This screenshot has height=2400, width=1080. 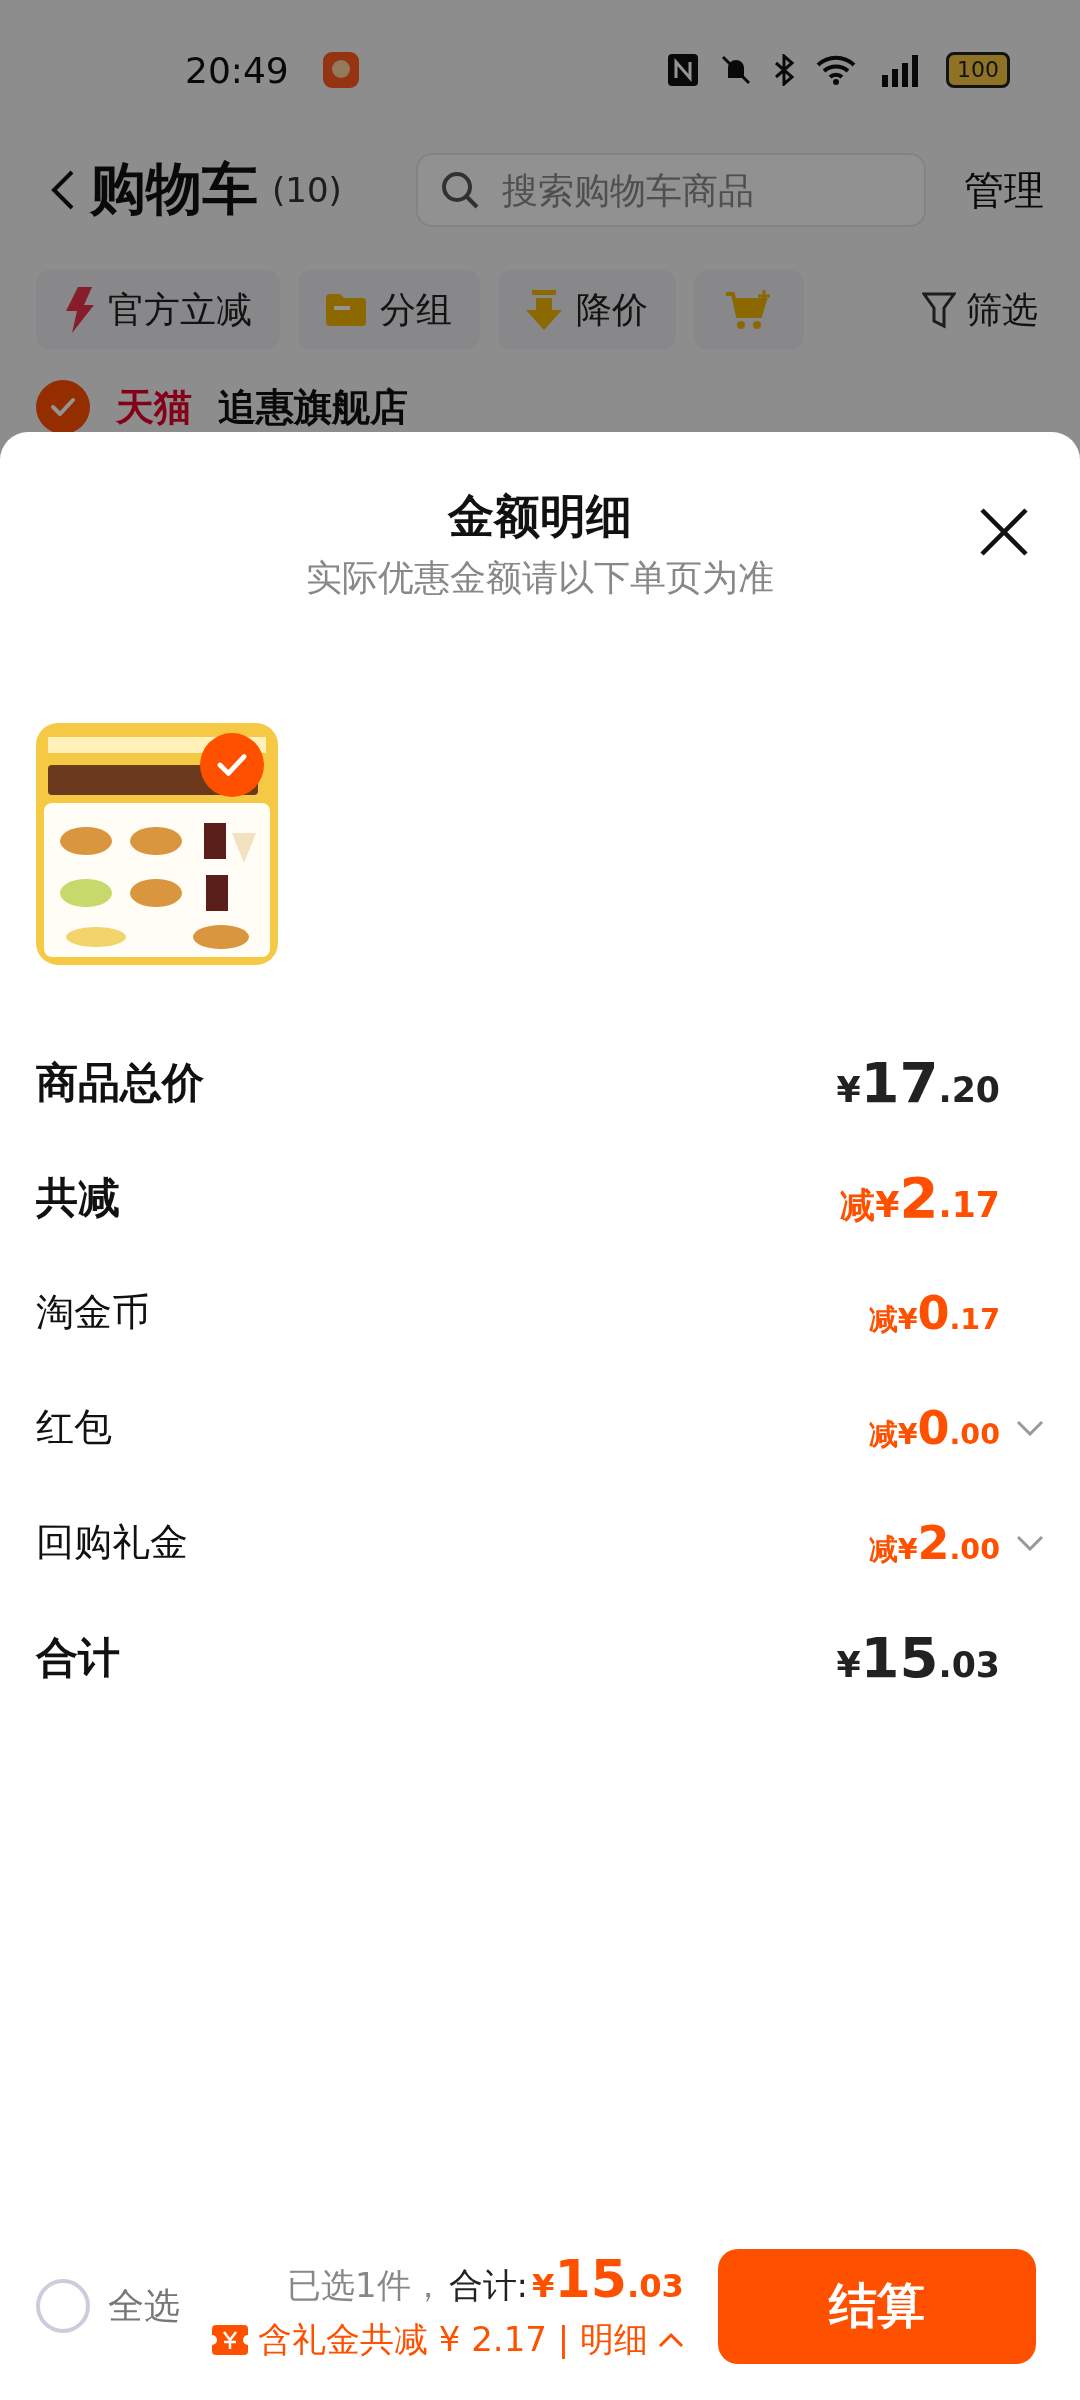 I want to click on wifi-icon, so click(x=836, y=70).